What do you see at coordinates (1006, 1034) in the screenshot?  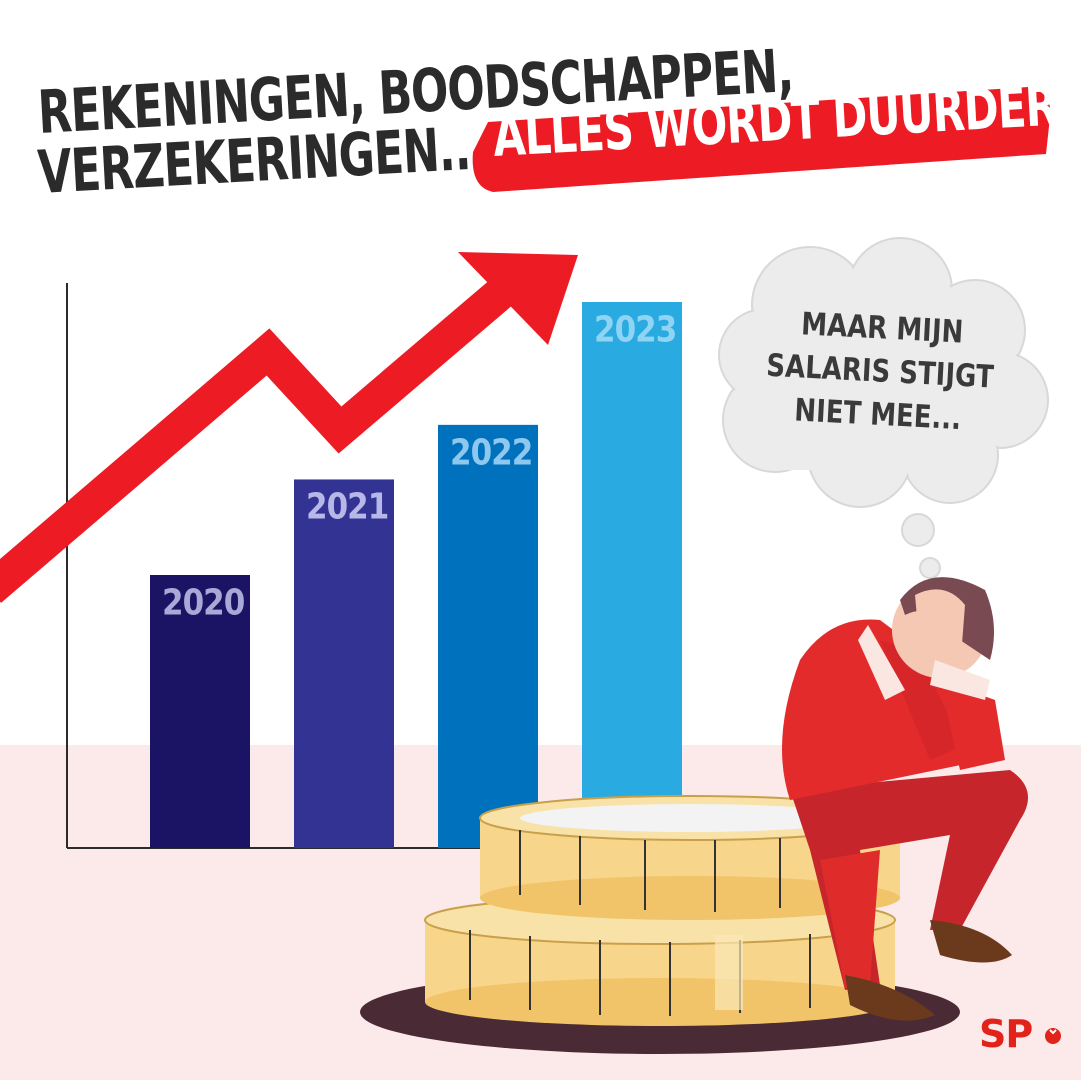 I see `sp-logo-text: SP` at bounding box center [1006, 1034].